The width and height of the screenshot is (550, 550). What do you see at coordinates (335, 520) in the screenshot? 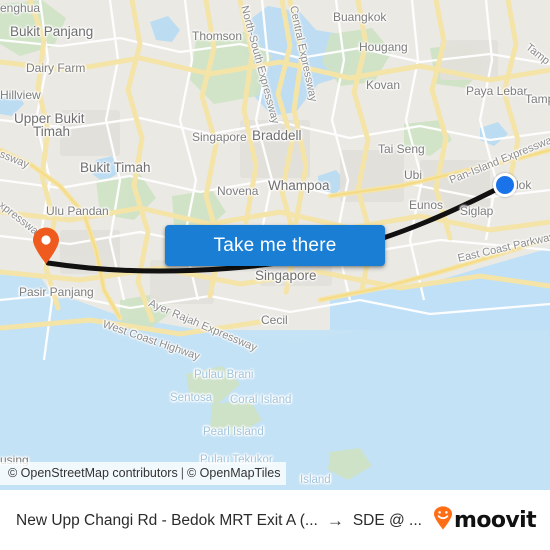
I see `route-arrow-icon: →` at bounding box center [335, 520].